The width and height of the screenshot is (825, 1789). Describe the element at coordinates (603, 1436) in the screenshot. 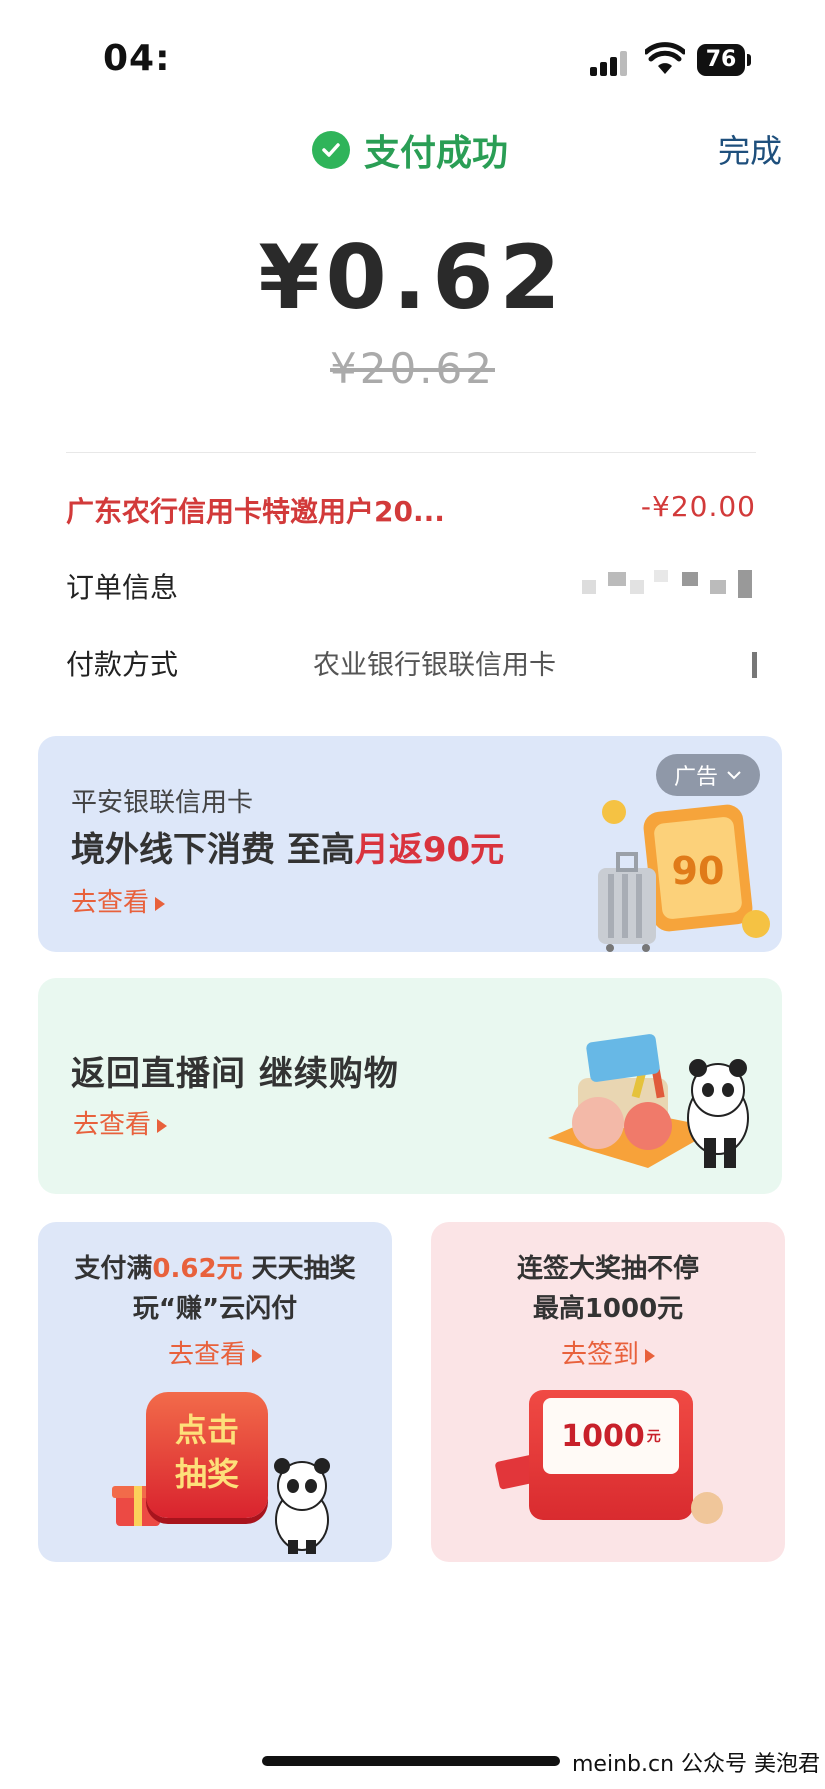

I see `prize-value: 1000` at that location.